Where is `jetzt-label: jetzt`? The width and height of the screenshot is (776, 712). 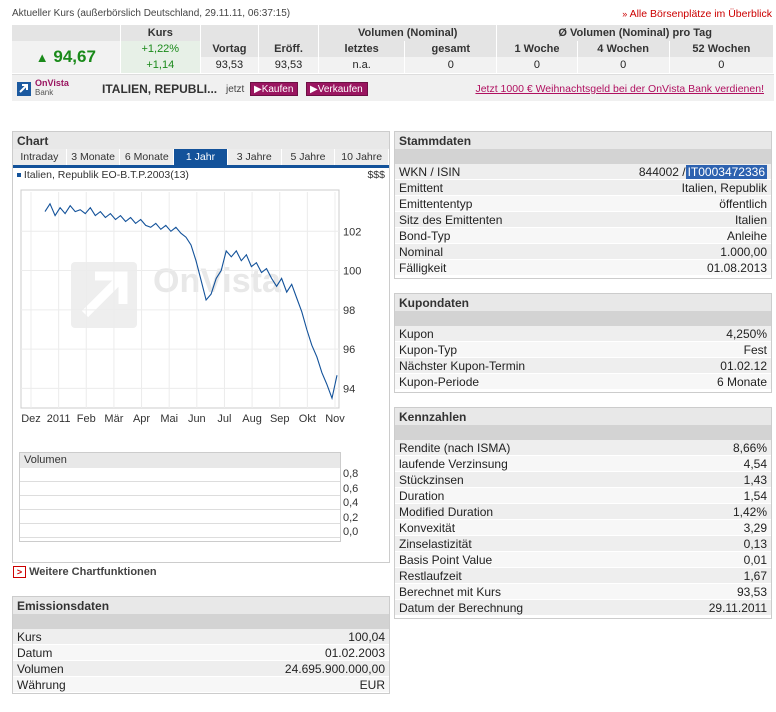
jetzt-label: jetzt is located at coordinates (235, 89).